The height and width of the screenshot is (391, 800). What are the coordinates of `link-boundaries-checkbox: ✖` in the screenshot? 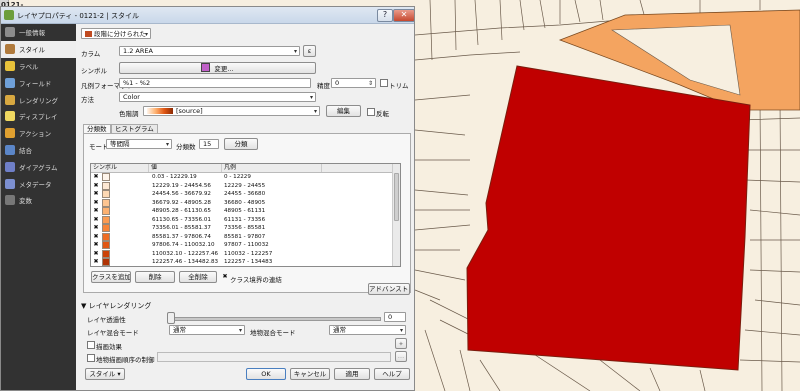 It's located at (225, 277).